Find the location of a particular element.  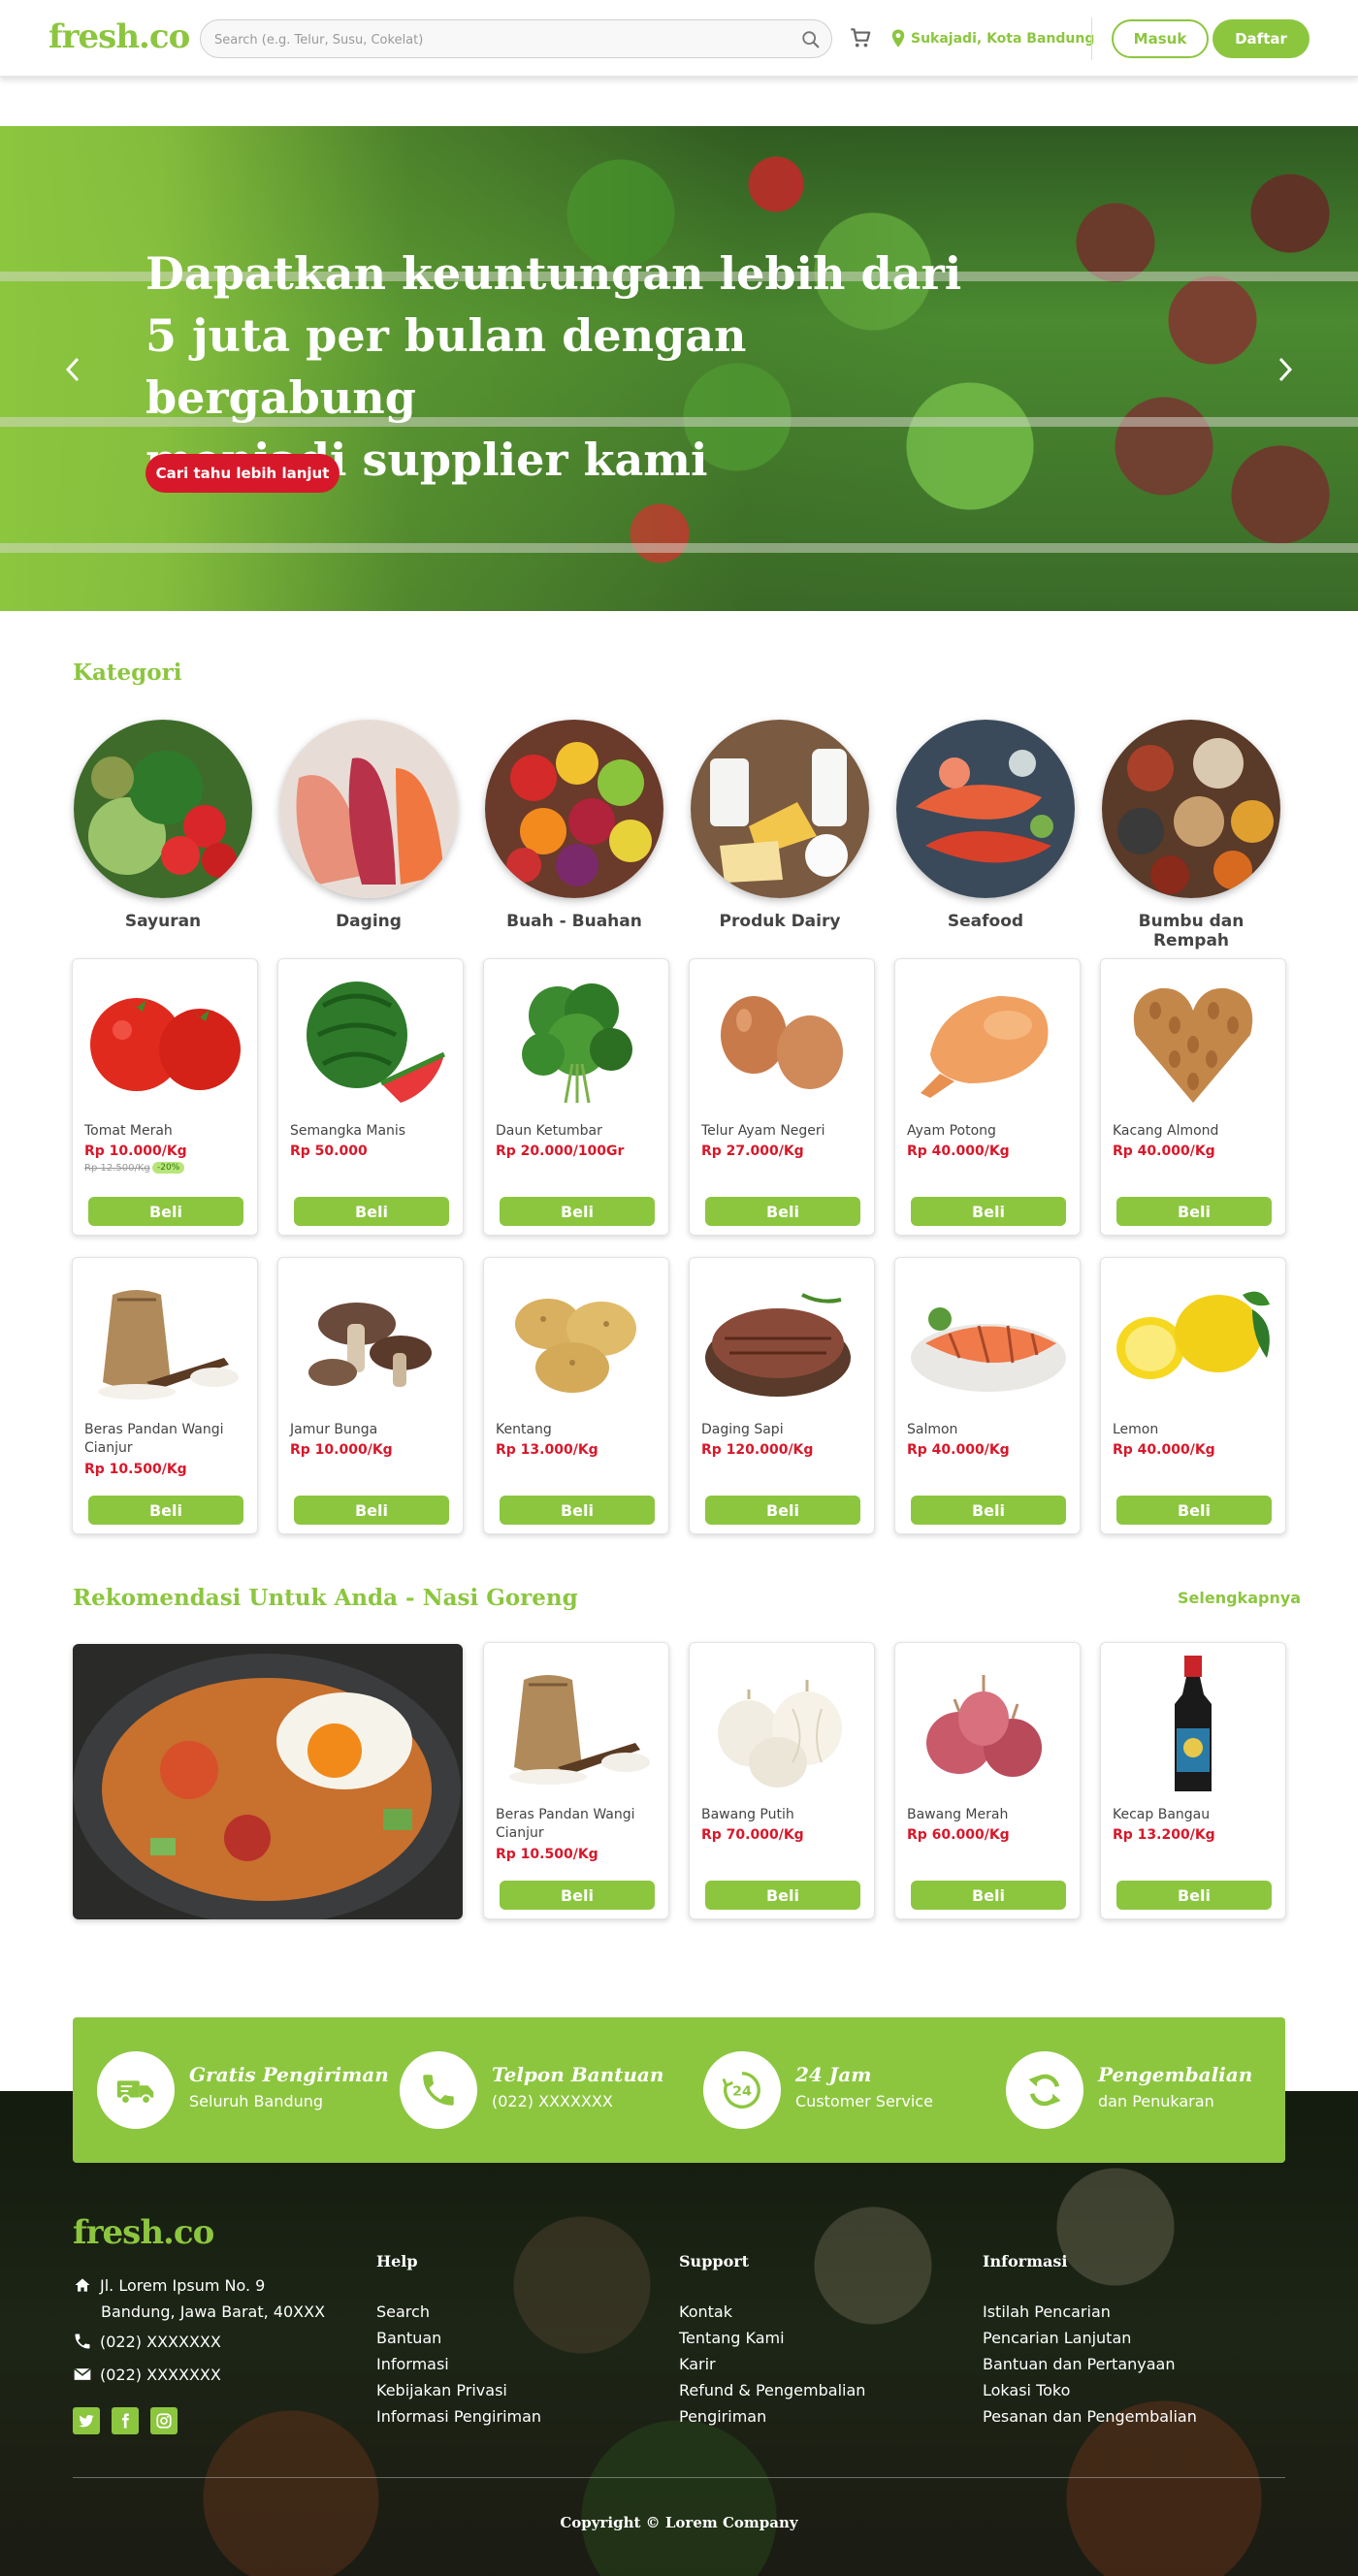

footer-link-contact: Kontak is located at coordinates (705, 2311).